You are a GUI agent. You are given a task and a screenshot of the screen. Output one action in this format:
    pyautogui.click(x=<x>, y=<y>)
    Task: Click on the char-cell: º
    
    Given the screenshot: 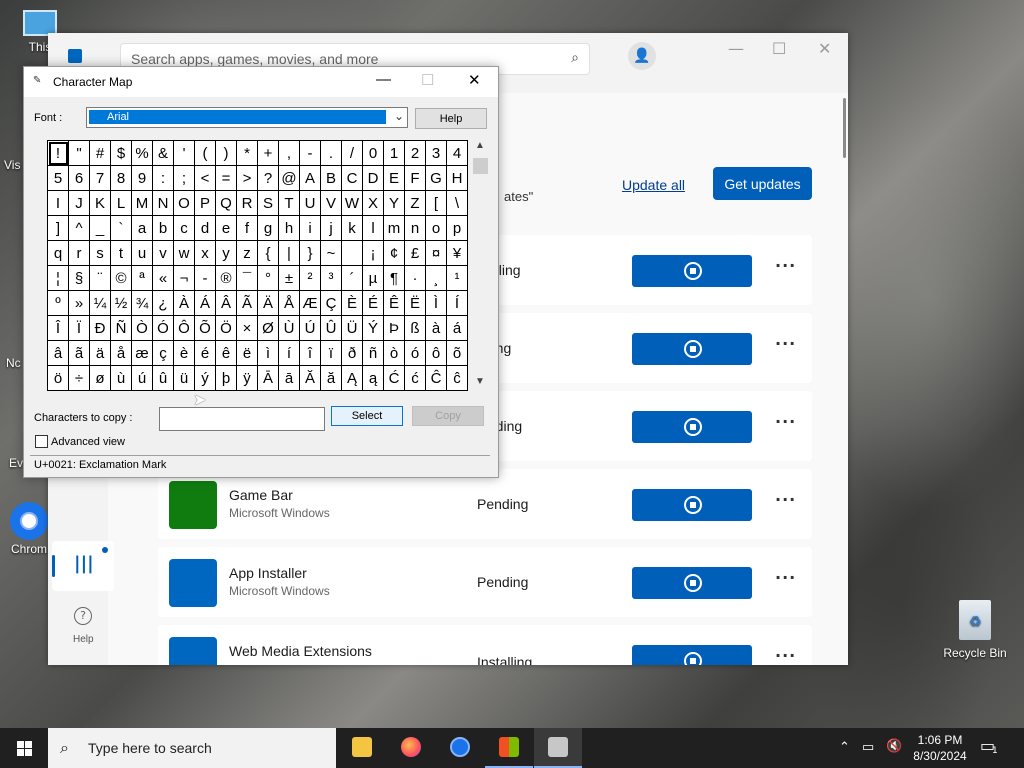 What is the action you would take?
    pyautogui.click(x=58, y=303)
    